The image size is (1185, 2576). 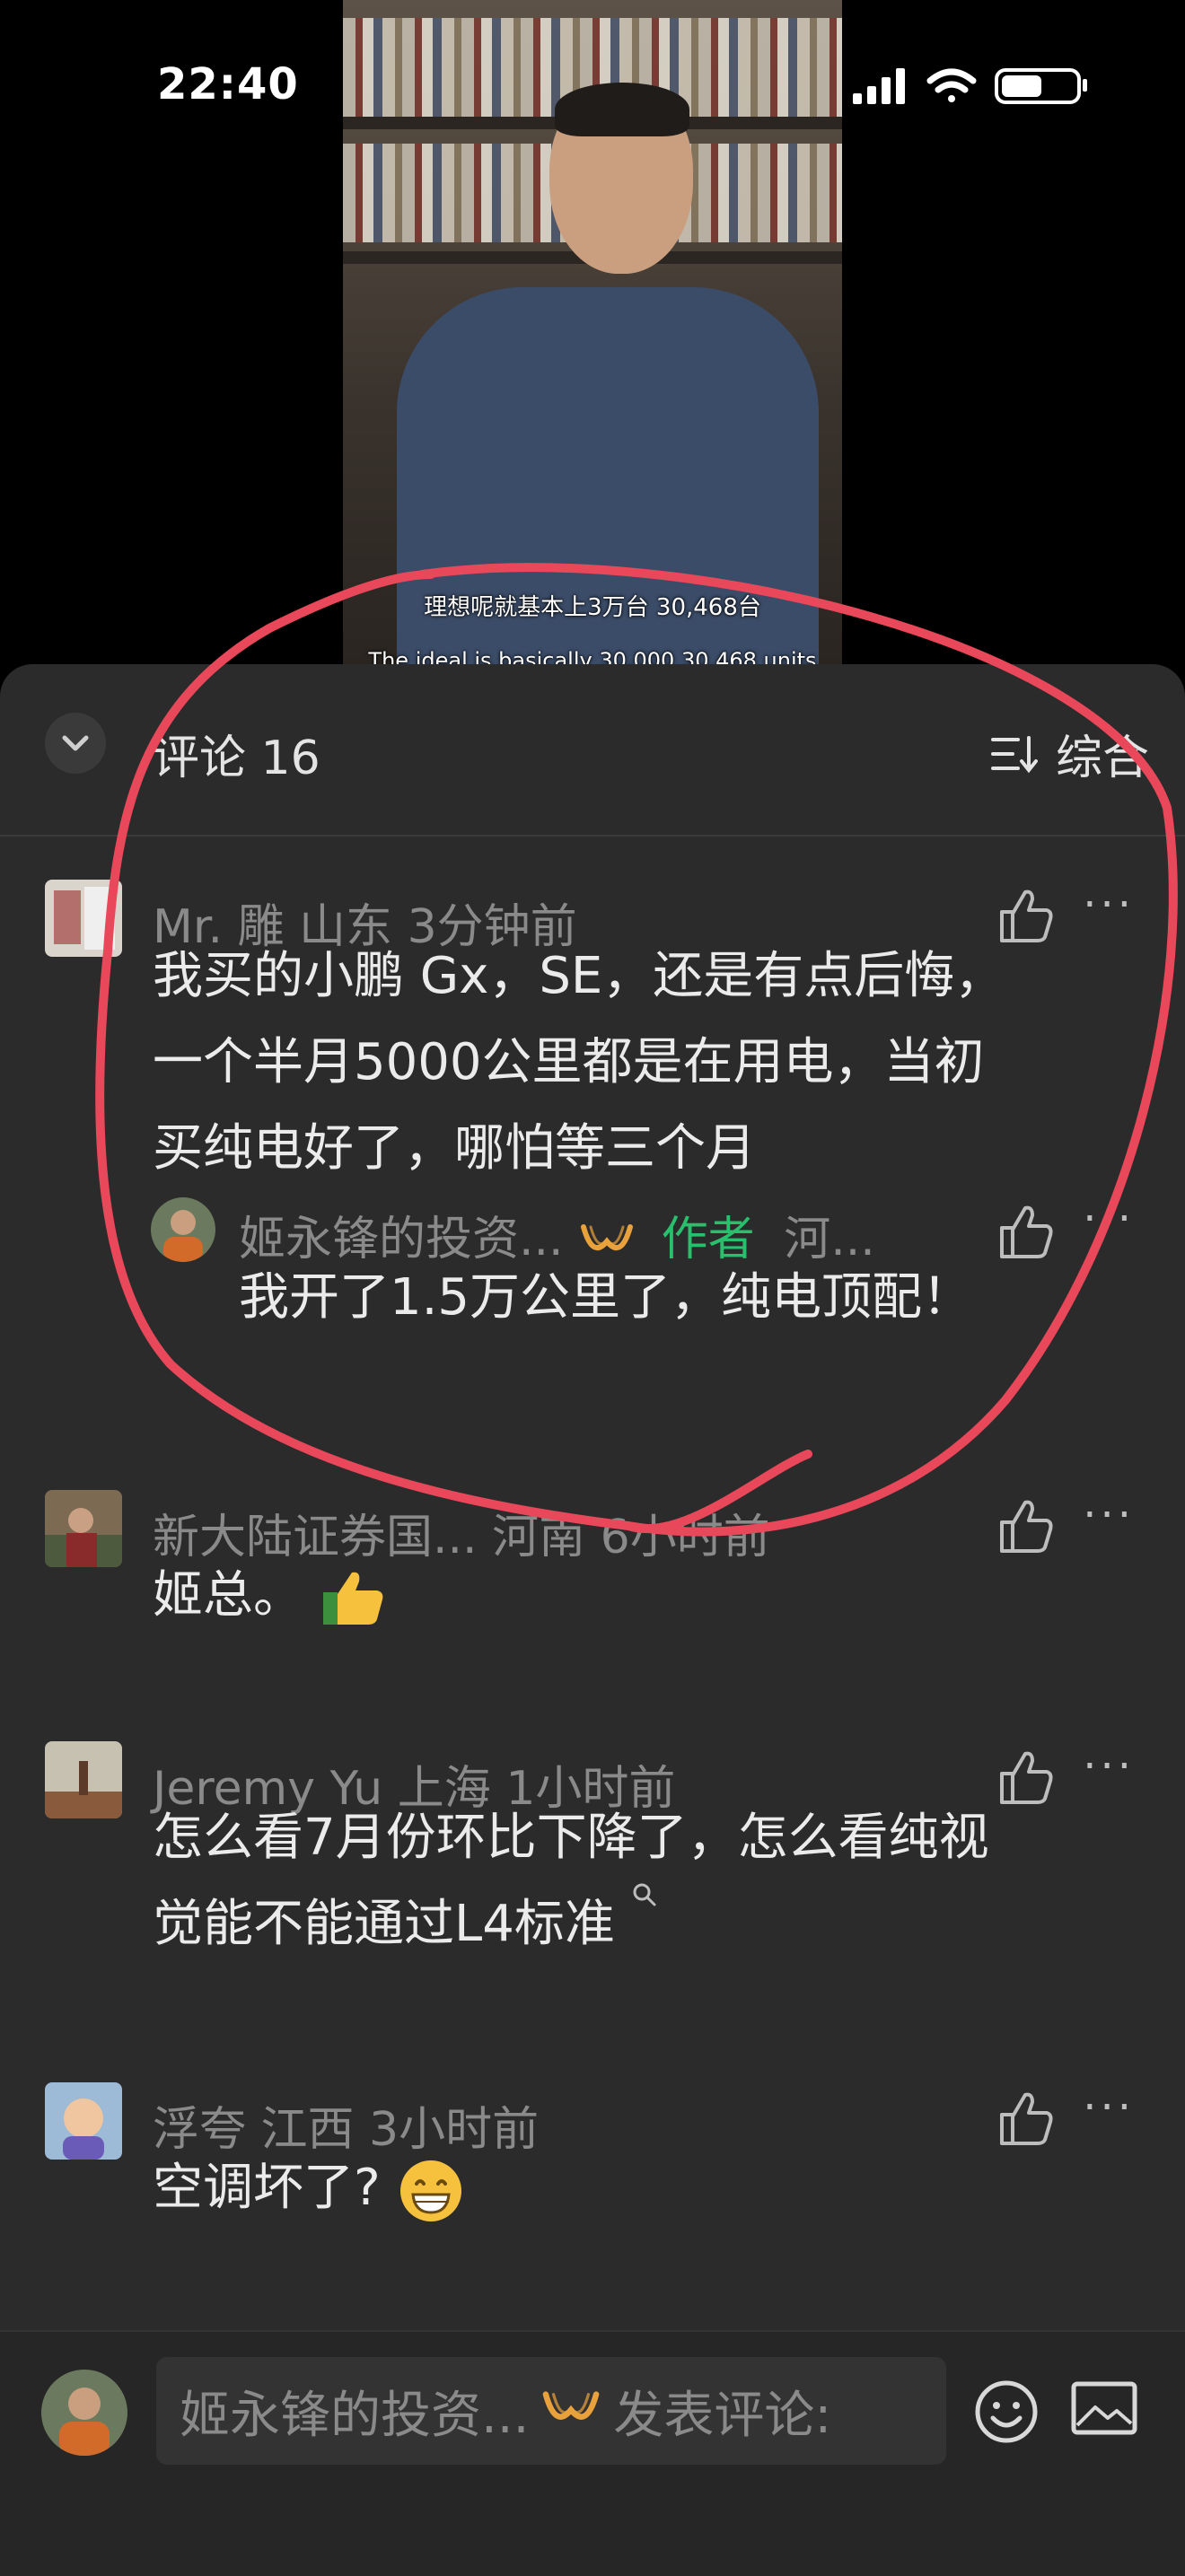 I want to click on battery-icon, so click(x=1041, y=86).